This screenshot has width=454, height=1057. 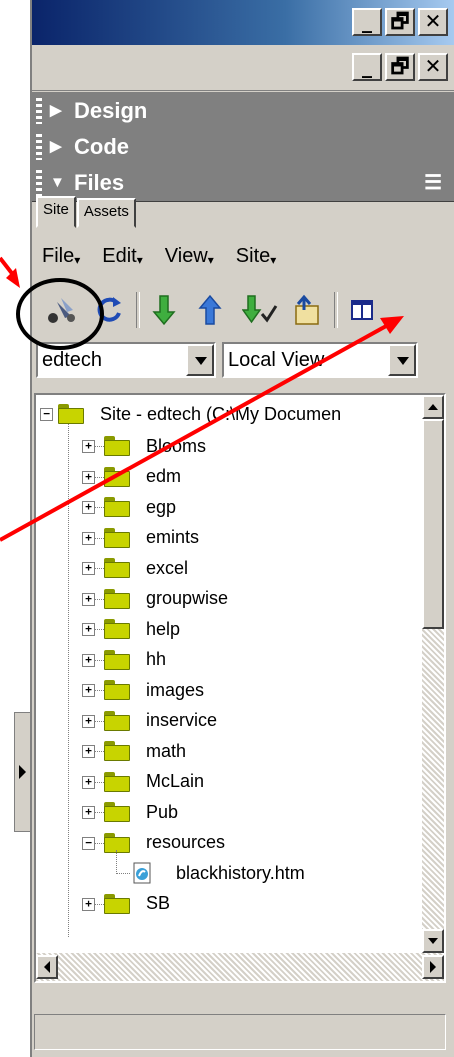 What do you see at coordinates (61, 256) in the screenshot?
I see `menu-file: File` at bounding box center [61, 256].